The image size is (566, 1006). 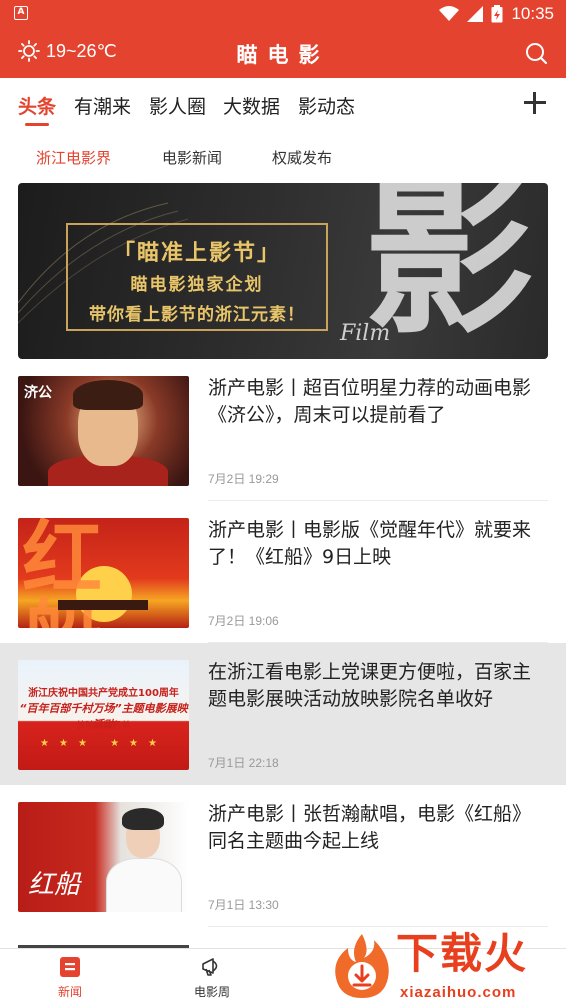 What do you see at coordinates (535, 103) in the screenshot?
I see `plus-icon` at bounding box center [535, 103].